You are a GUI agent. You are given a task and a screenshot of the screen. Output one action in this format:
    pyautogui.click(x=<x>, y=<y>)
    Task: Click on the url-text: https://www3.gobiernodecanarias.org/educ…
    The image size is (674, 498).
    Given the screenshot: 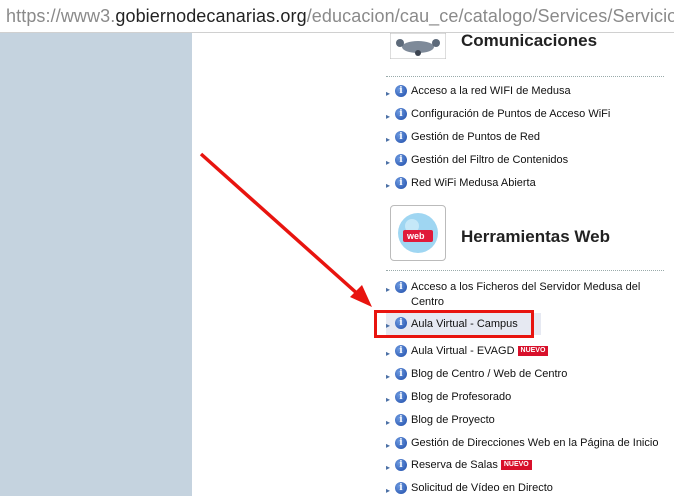 What is the action you would take?
    pyautogui.click(x=340, y=16)
    